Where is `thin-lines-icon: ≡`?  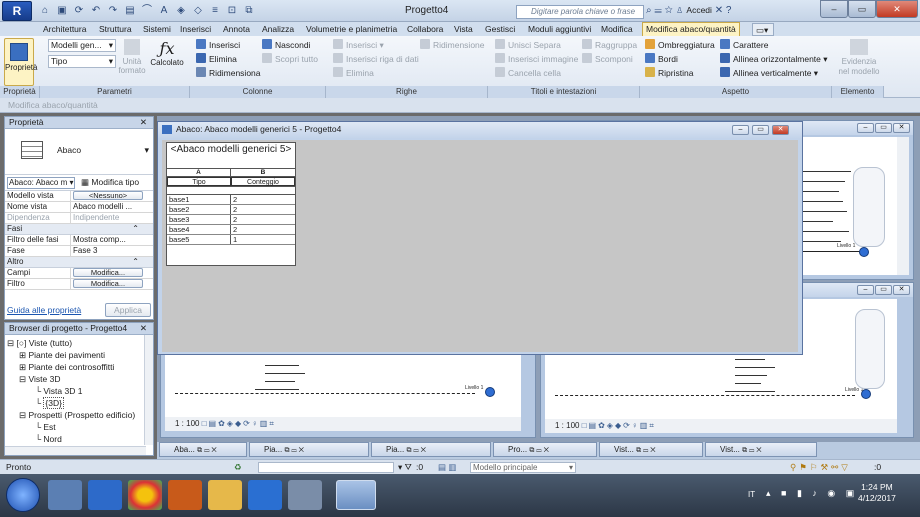 thin-lines-icon: ≡ is located at coordinates (215, 11).